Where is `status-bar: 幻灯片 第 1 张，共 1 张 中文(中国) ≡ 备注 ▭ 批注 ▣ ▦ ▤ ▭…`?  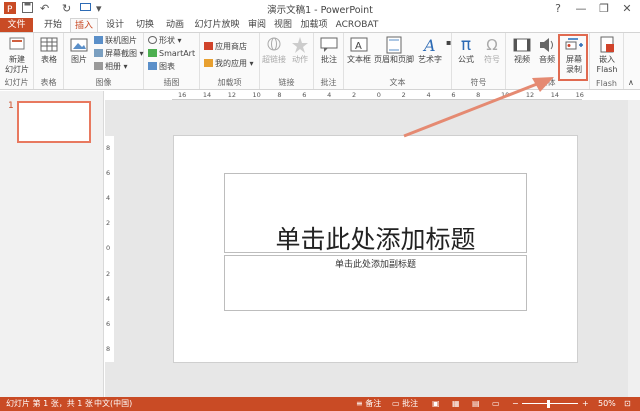 status-bar: 幻灯片 第 1 张，共 1 张 中文(中国) ≡ 备注 ▭ 批注 ▣ ▦ ▤ ▭… is located at coordinates (320, 404).